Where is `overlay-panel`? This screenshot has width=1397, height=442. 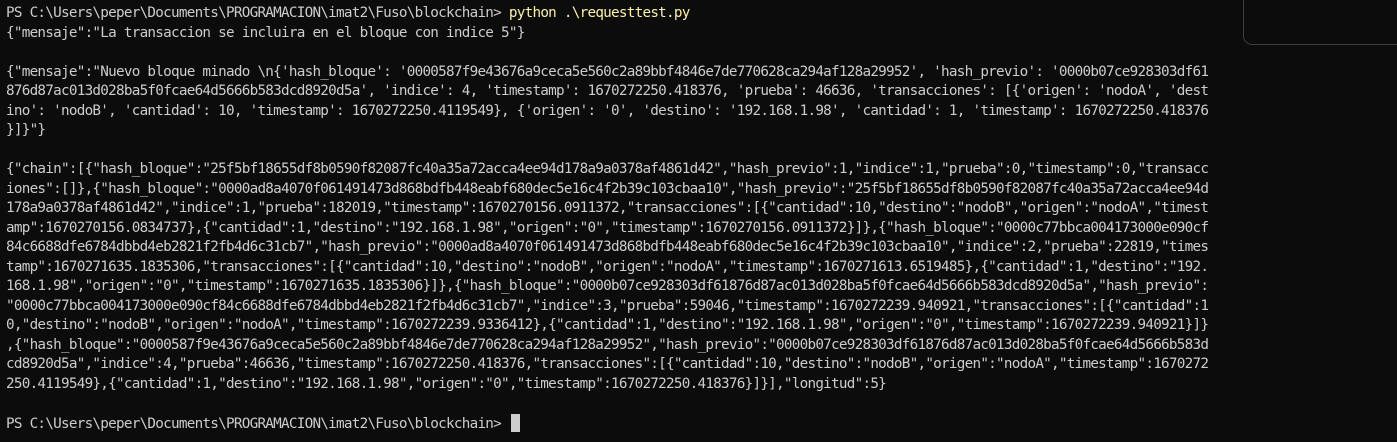
overlay-panel is located at coordinates (1320, 22).